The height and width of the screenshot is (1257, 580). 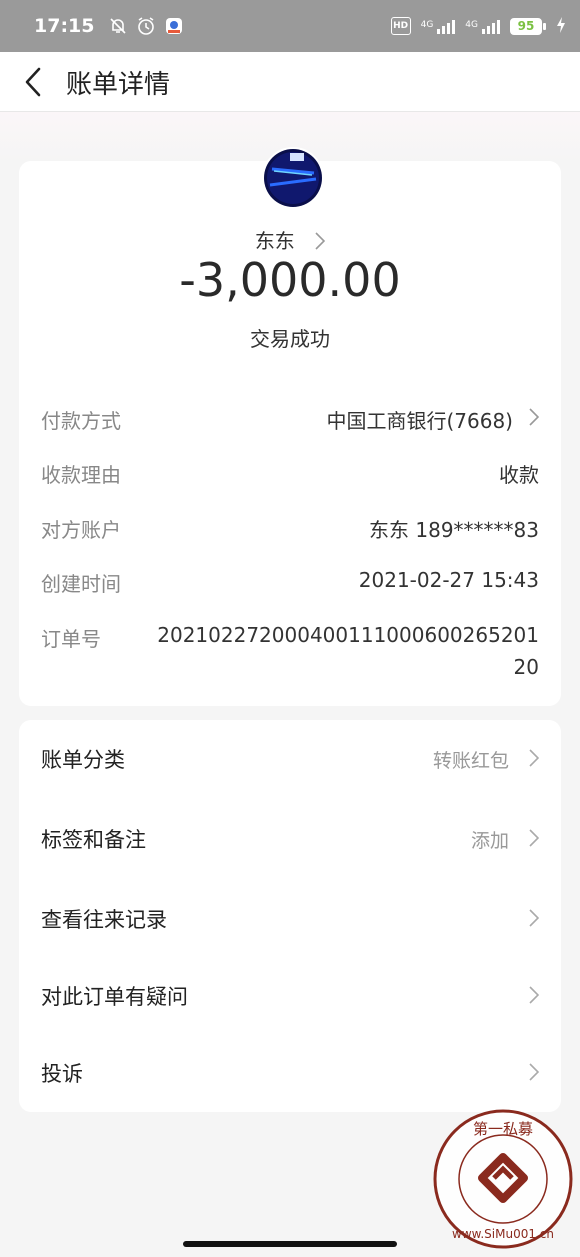 I want to click on charging-icon, so click(x=561, y=26).